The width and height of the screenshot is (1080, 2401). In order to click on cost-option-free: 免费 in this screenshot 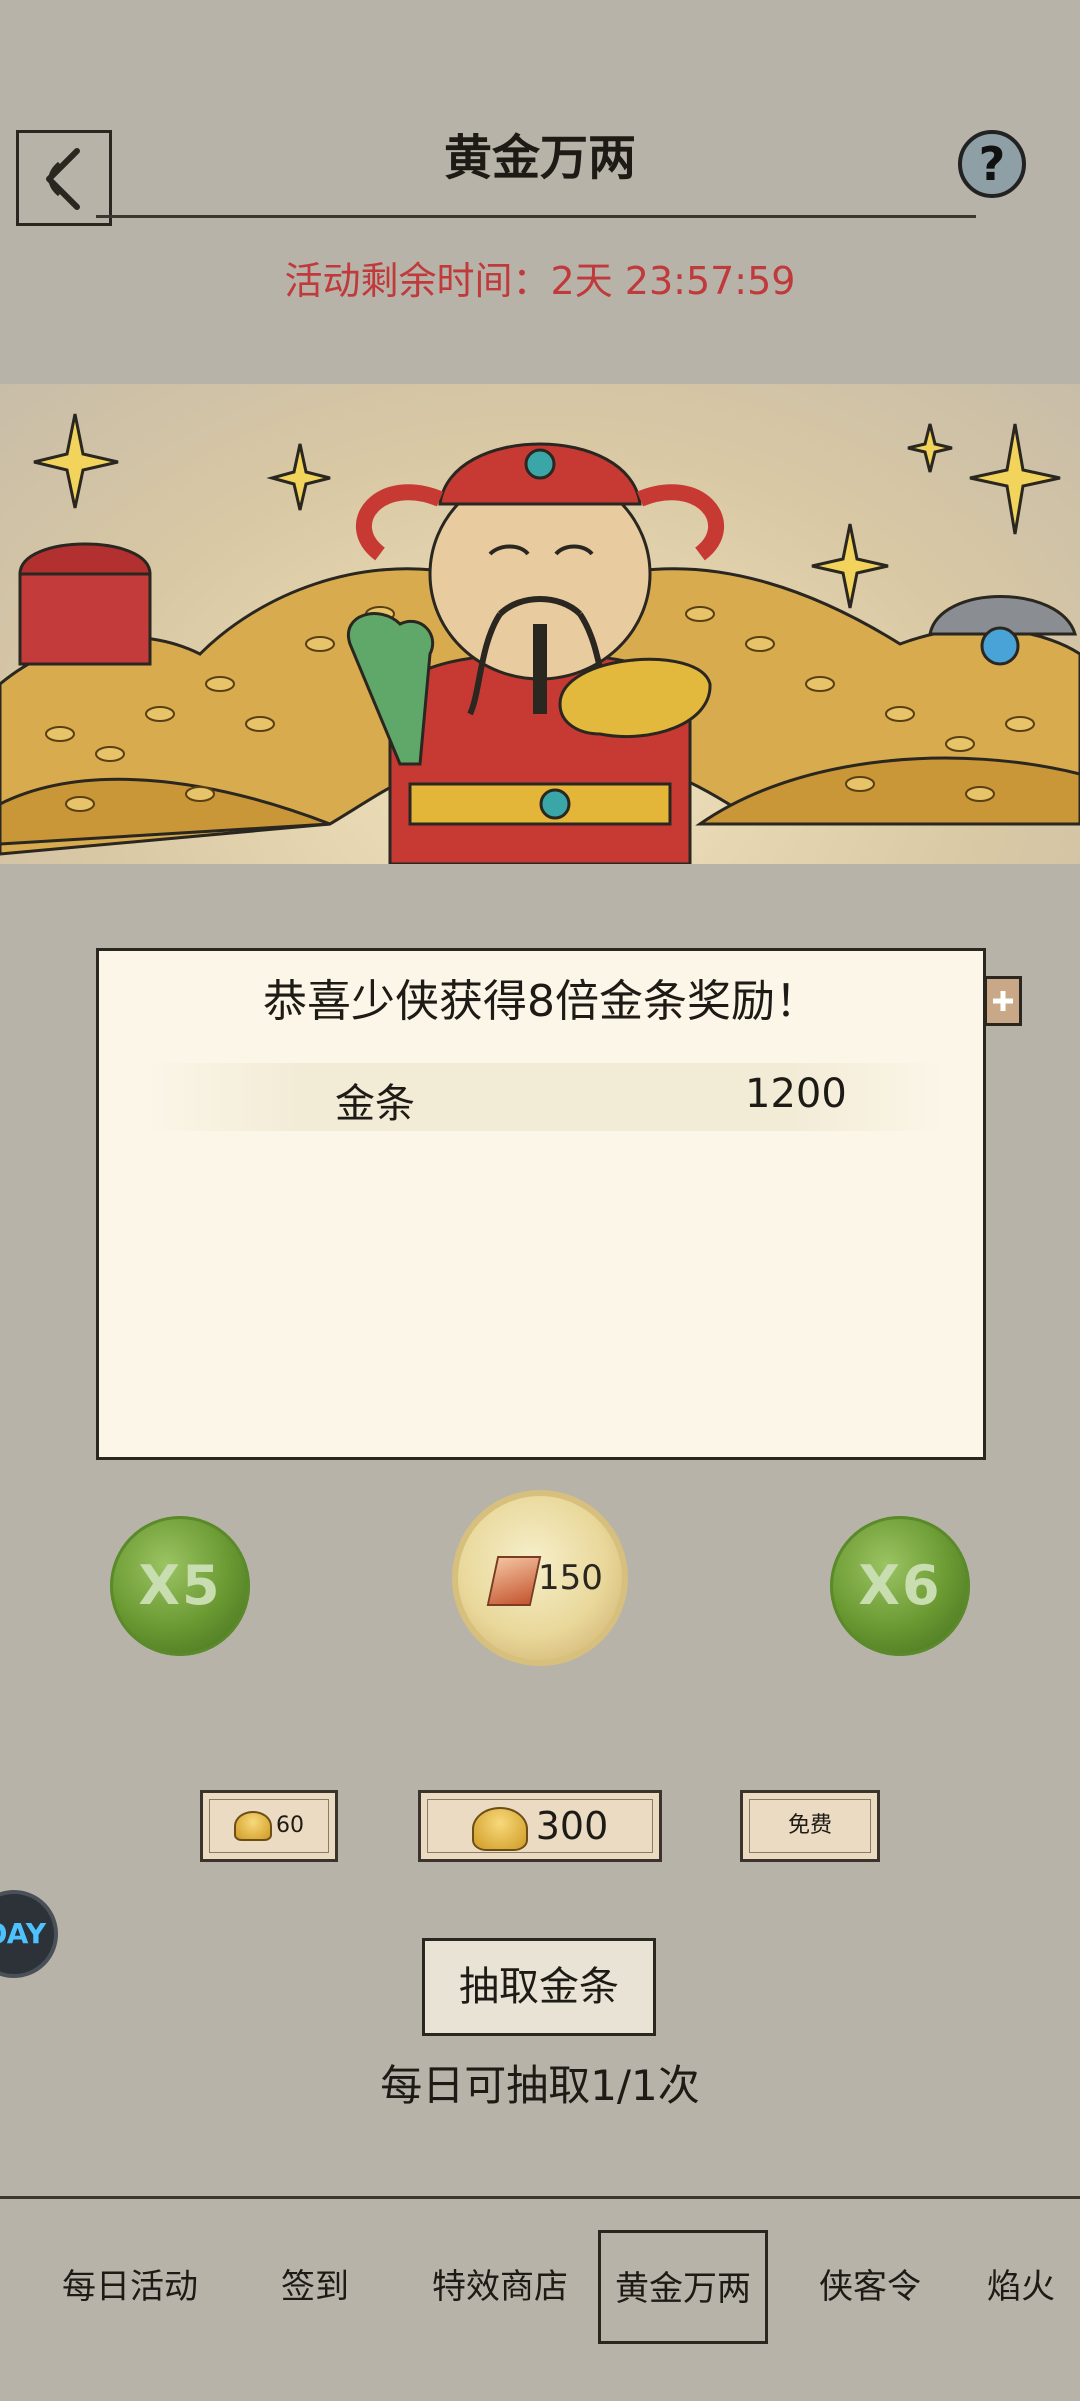, I will do `click(810, 1826)`.